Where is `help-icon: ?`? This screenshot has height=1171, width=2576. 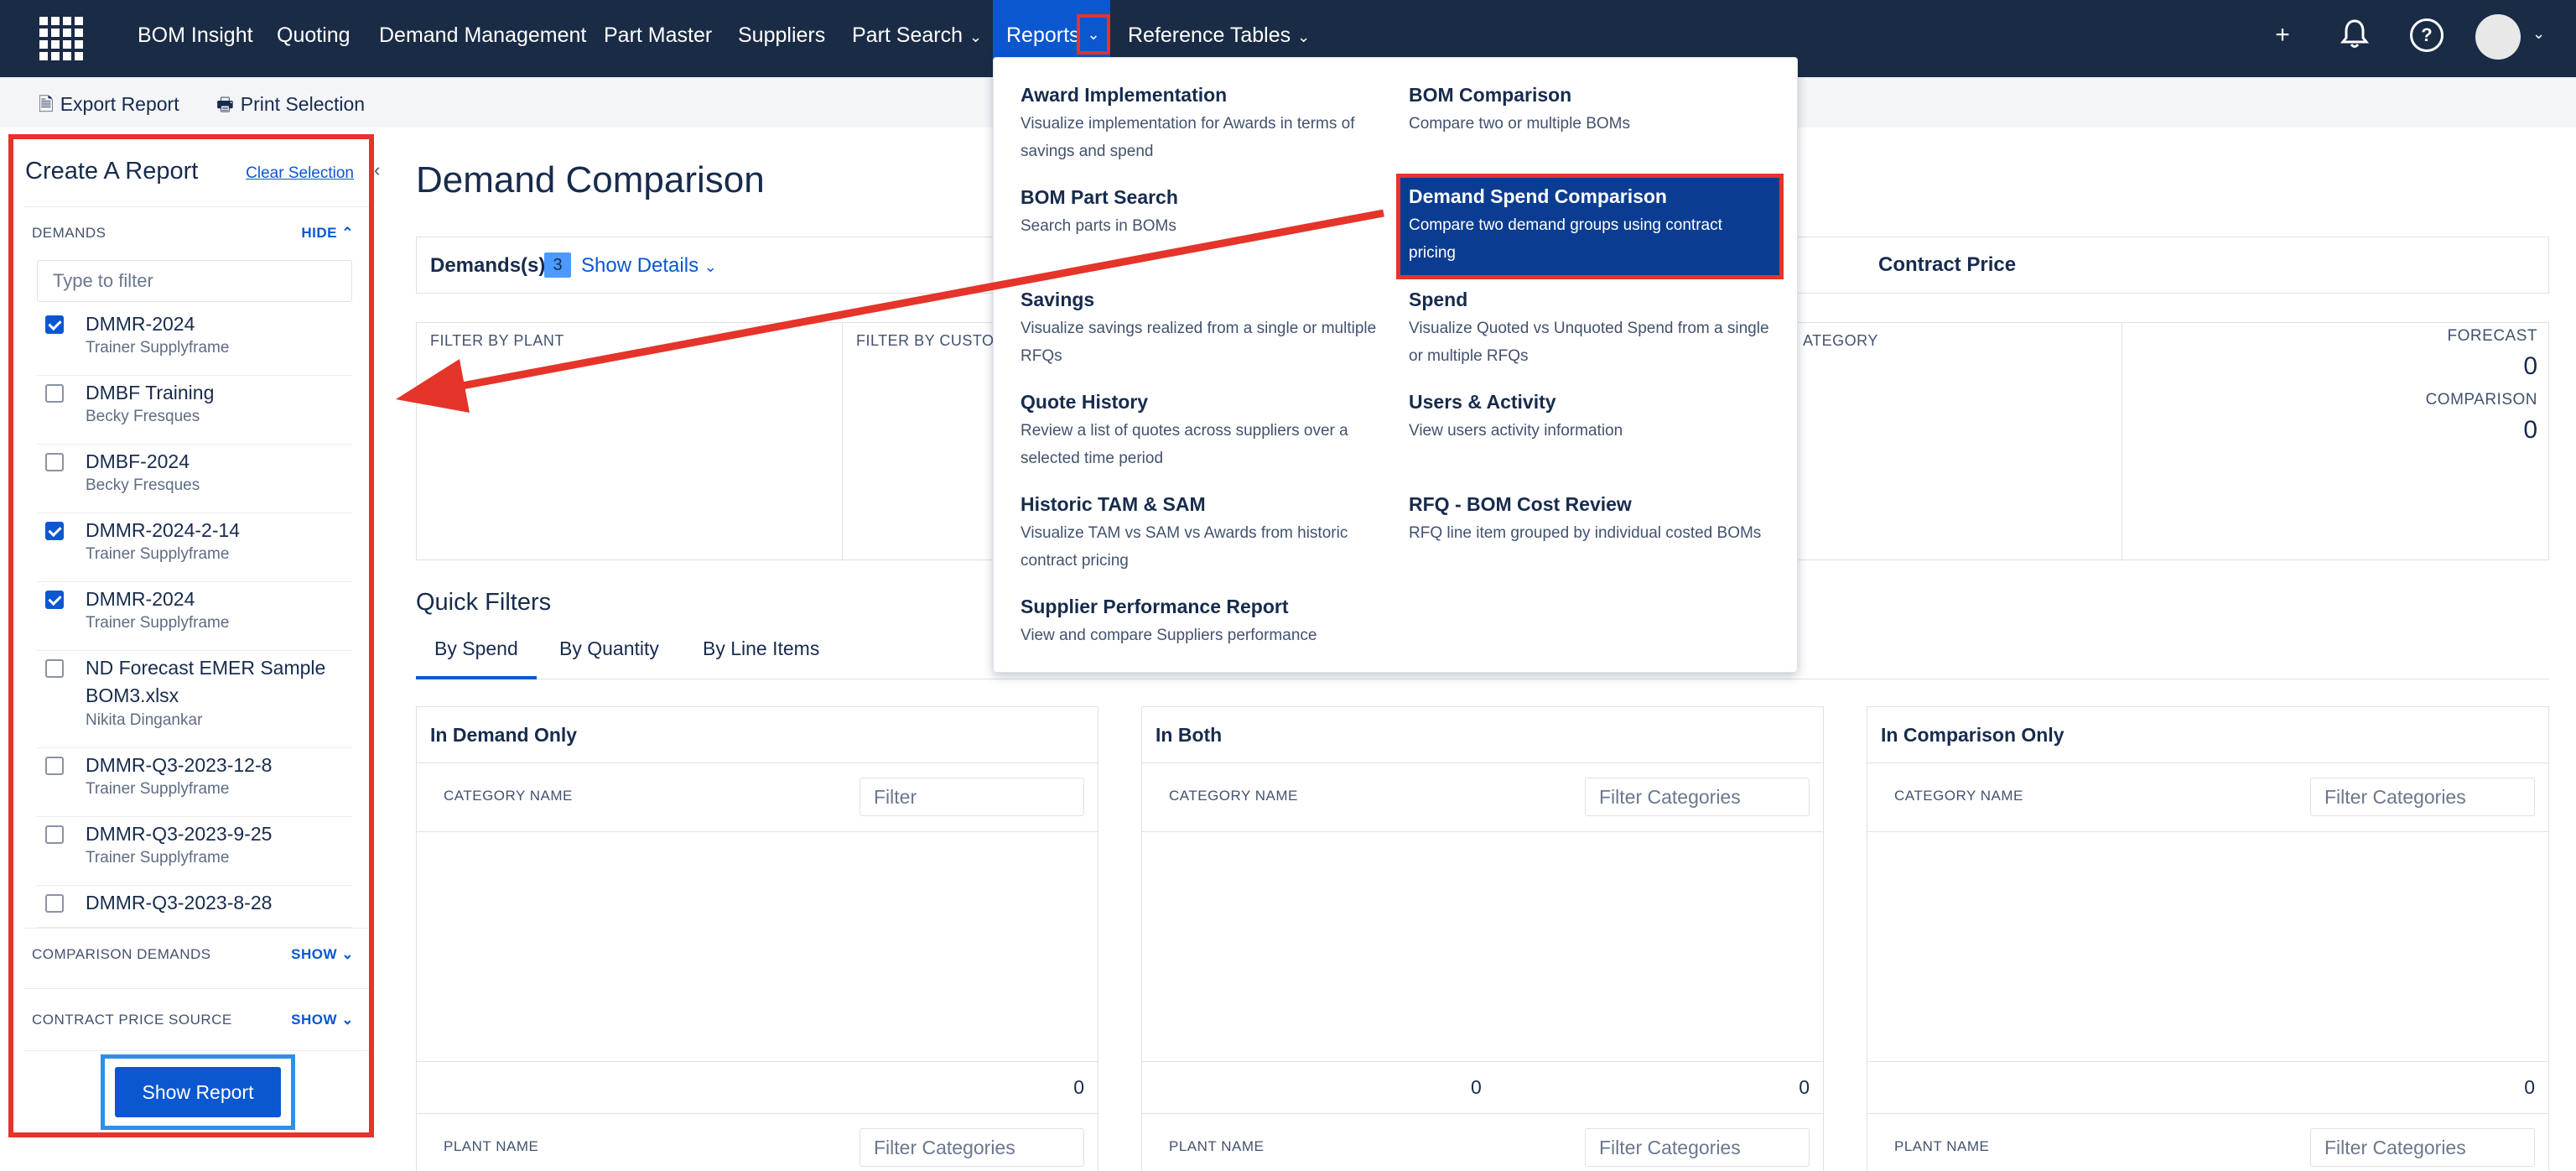
help-icon: ? is located at coordinates (2427, 35).